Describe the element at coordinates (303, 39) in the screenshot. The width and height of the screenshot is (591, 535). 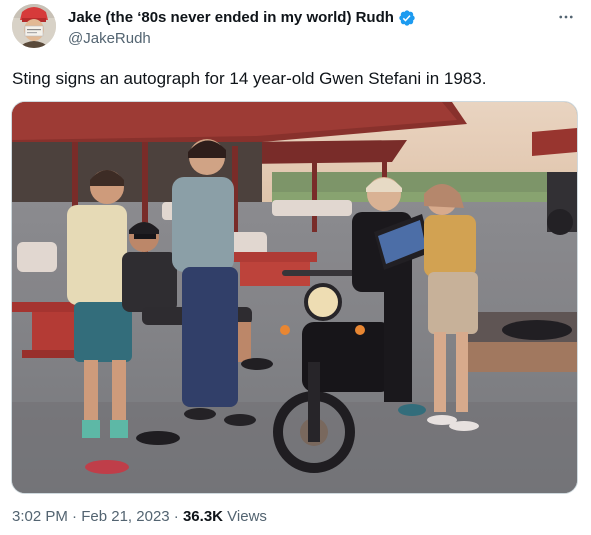
I see `handle: @JakeRudh` at that location.